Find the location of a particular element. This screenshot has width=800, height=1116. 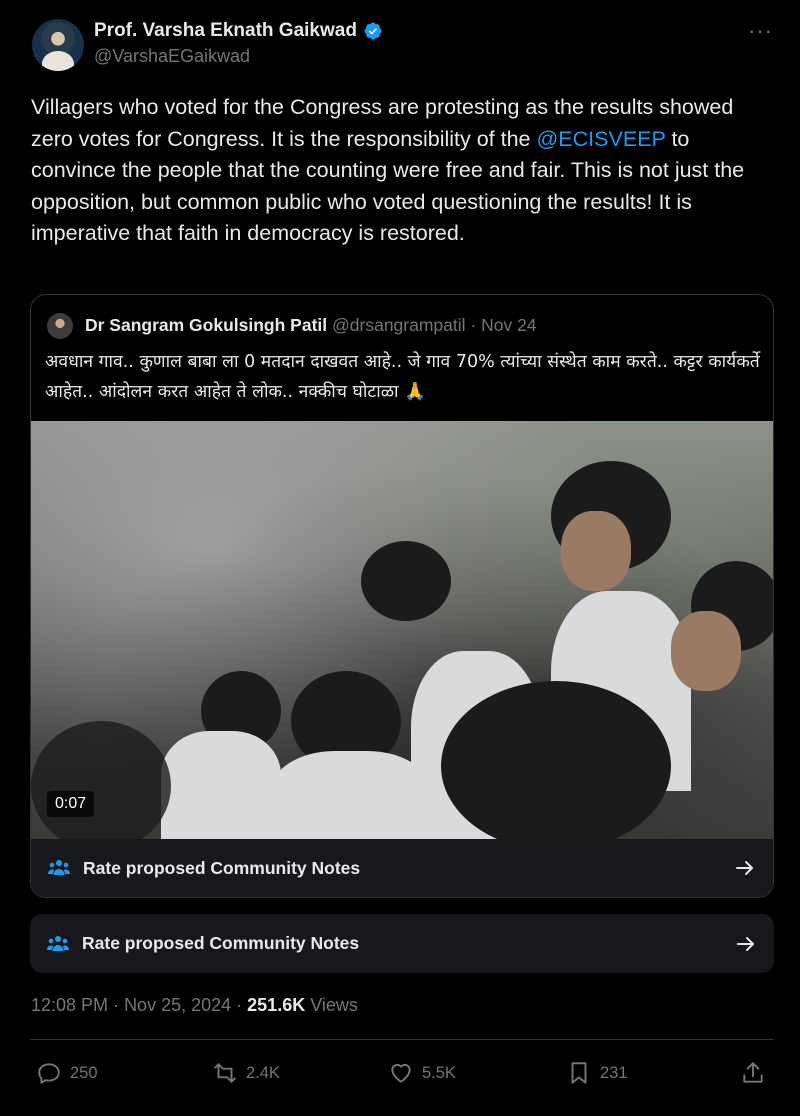

tweet-meta: 12:08 PM · Nov 25, 2024 · 251.6K Views is located at coordinates (194, 1005).